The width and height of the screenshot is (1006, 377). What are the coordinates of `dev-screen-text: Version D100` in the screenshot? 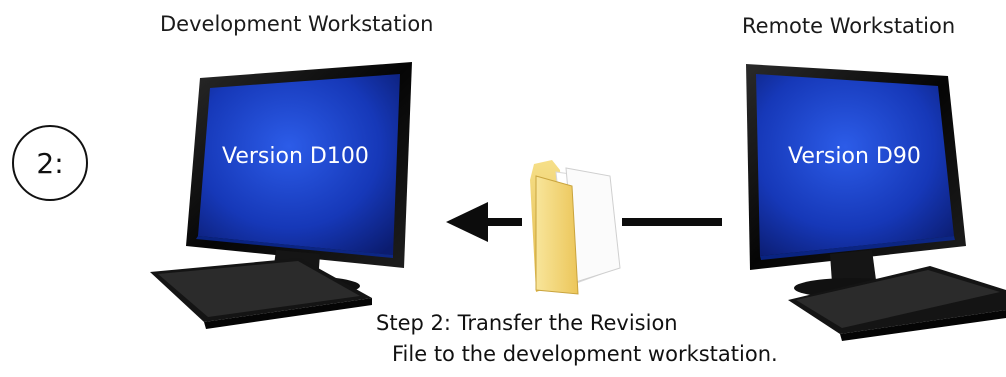 It's located at (295, 156).